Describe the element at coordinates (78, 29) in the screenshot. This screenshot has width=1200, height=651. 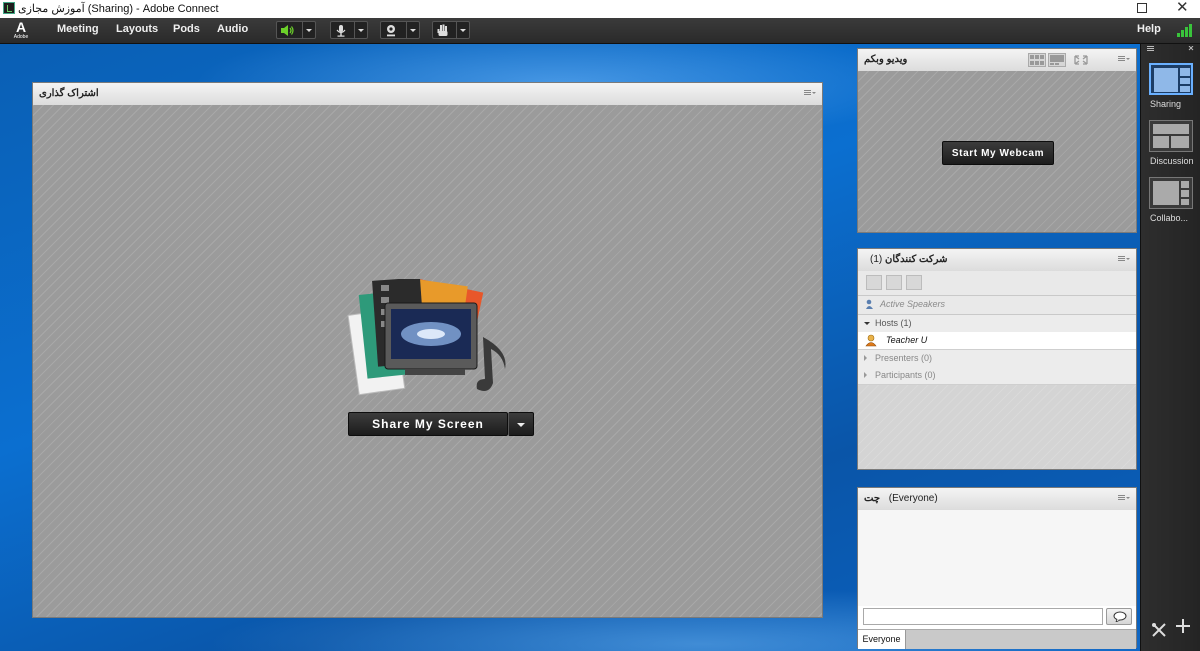
I see `menu-meeting: Meeting` at that location.